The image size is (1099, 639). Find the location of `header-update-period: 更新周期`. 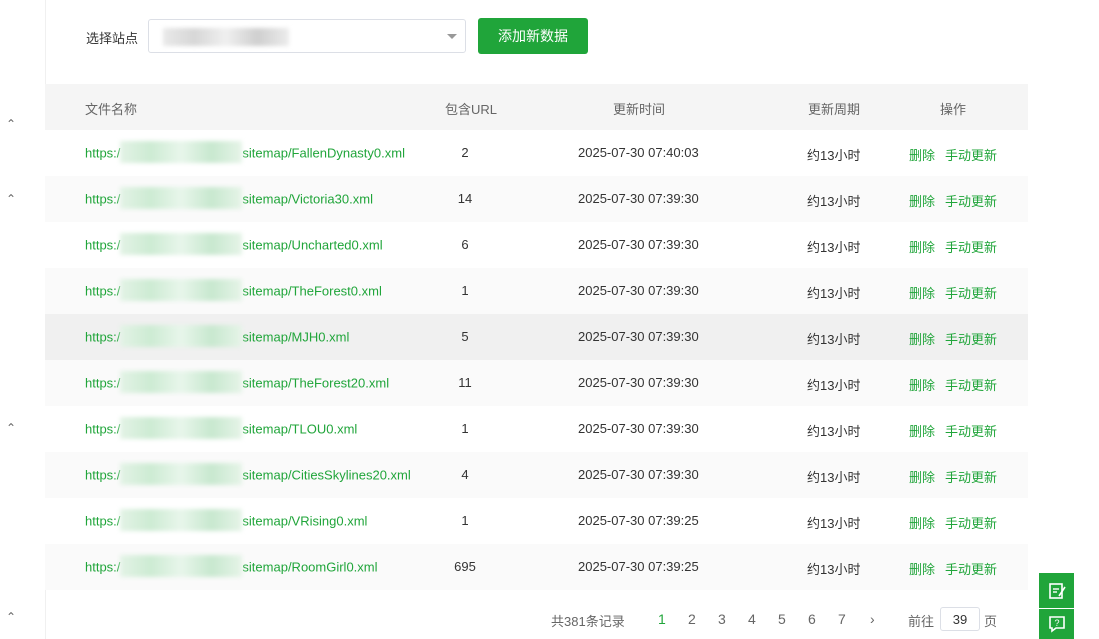

header-update-period: 更新周期 is located at coordinates (834, 109).